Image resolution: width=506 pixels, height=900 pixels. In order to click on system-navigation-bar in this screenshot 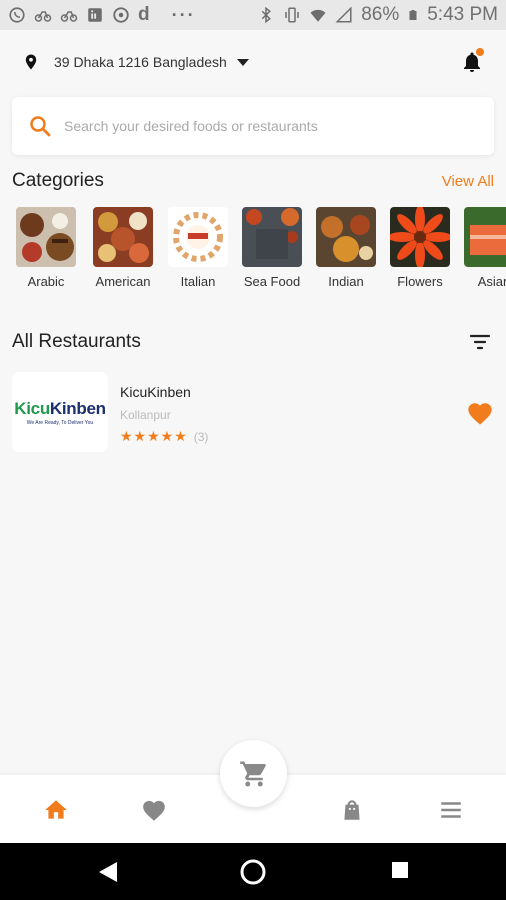, I will do `click(253, 871)`.